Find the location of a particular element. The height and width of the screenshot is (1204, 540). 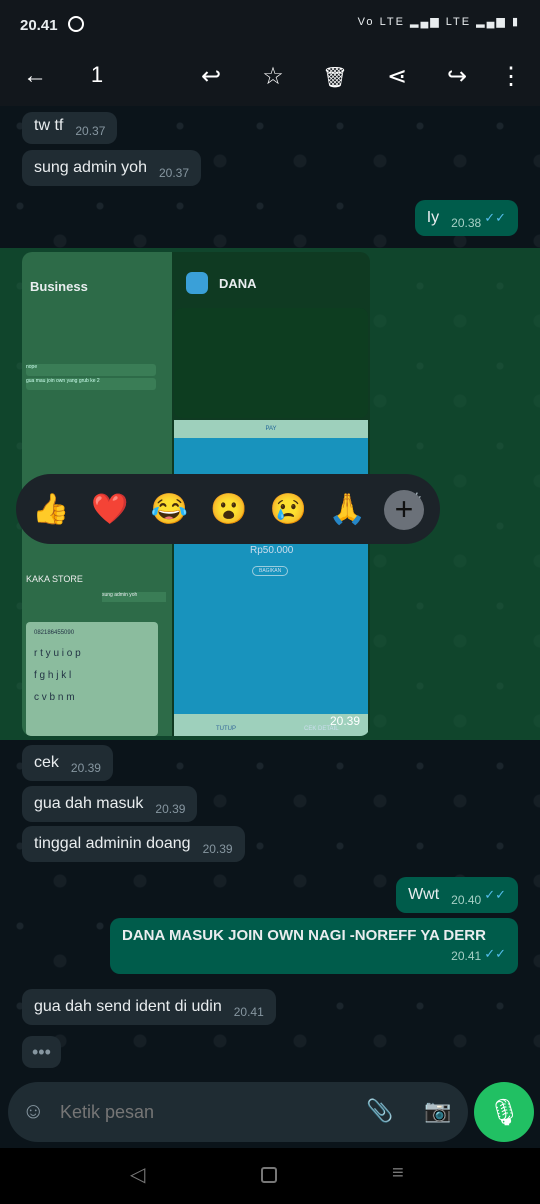

image-text: Business is located at coordinates (59, 286).